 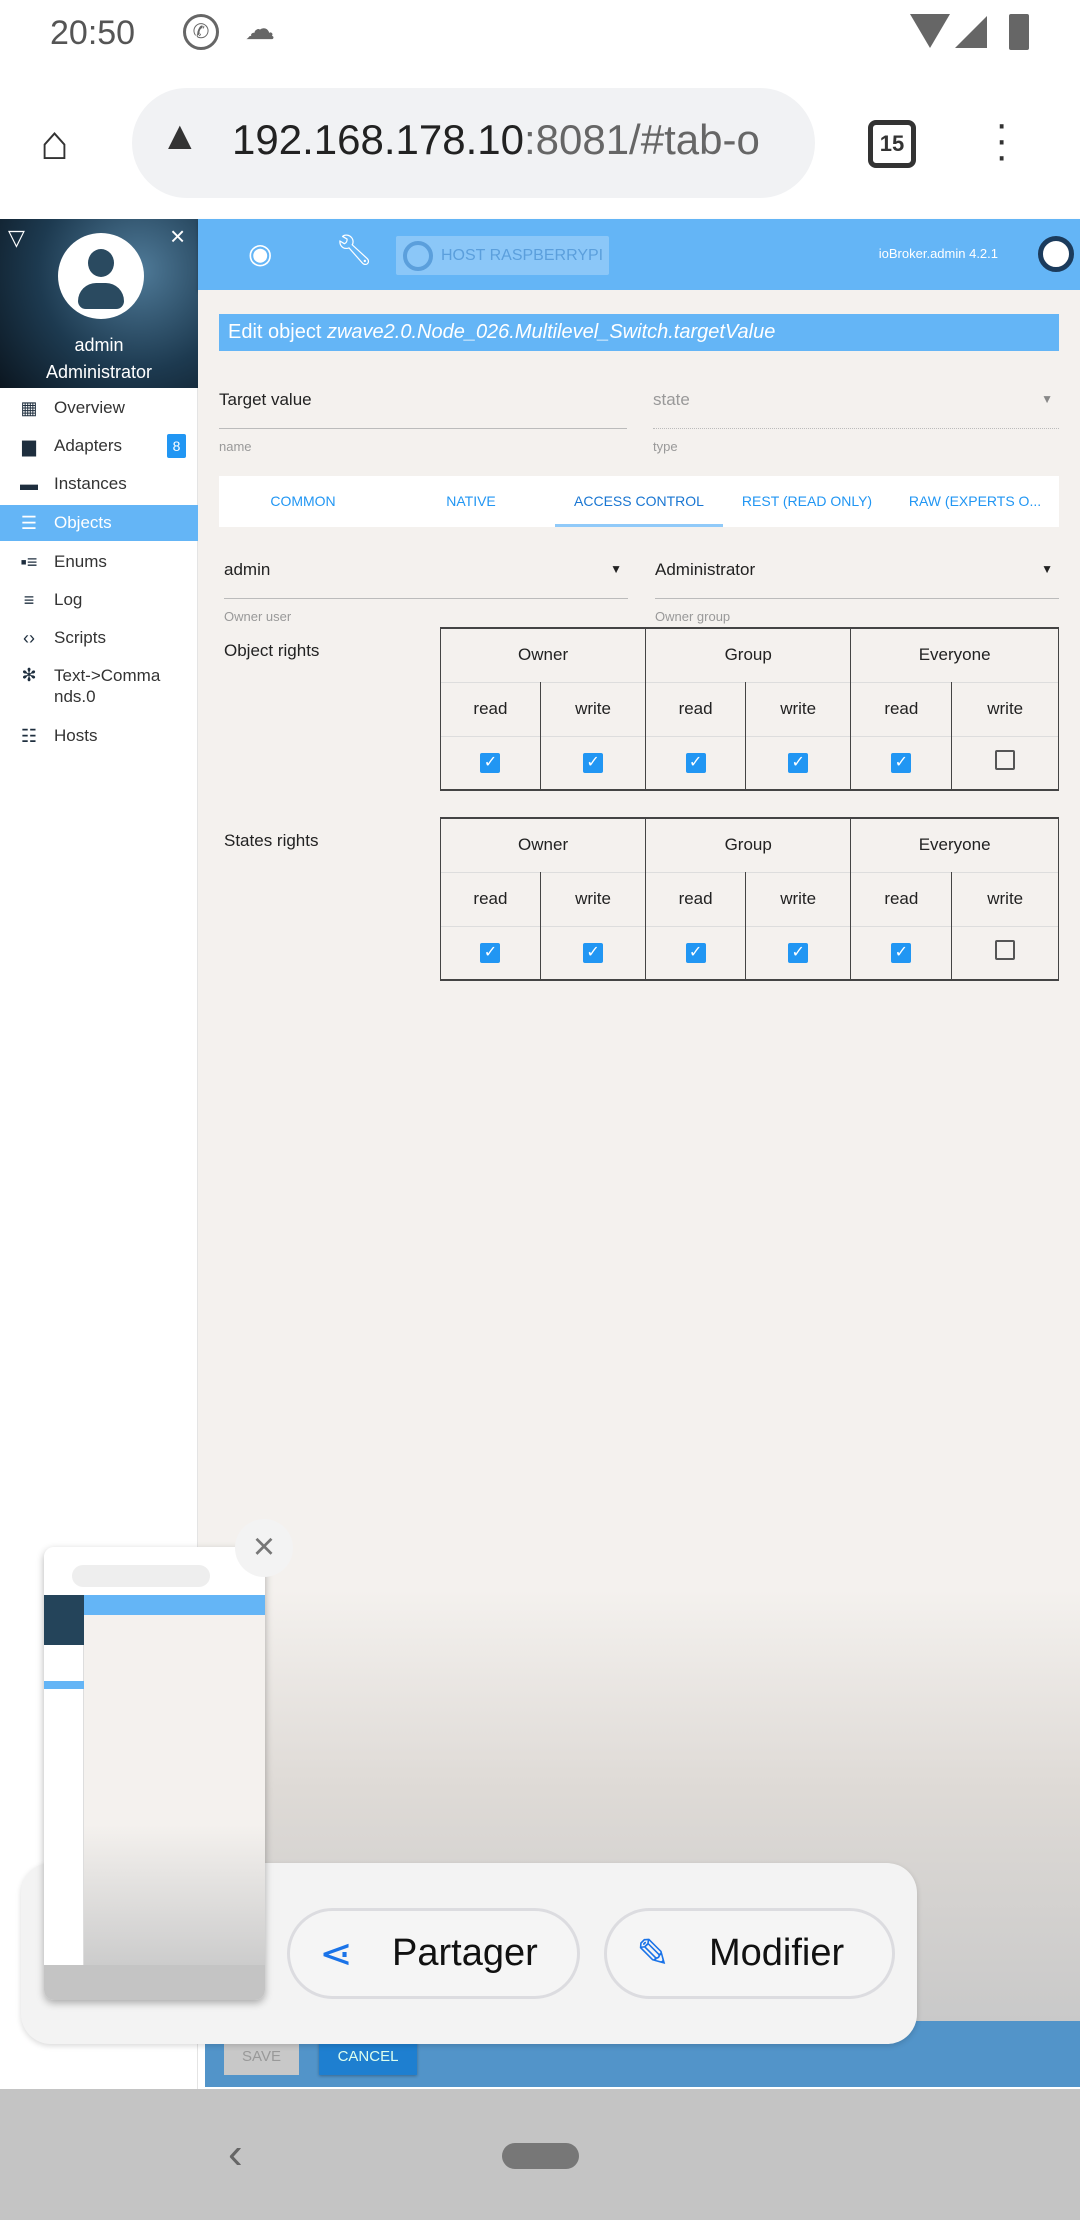 What do you see at coordinates (258, 616) in the screenshot?
I see `owner-user-label: Owner user` at bounding box center [258, 616].